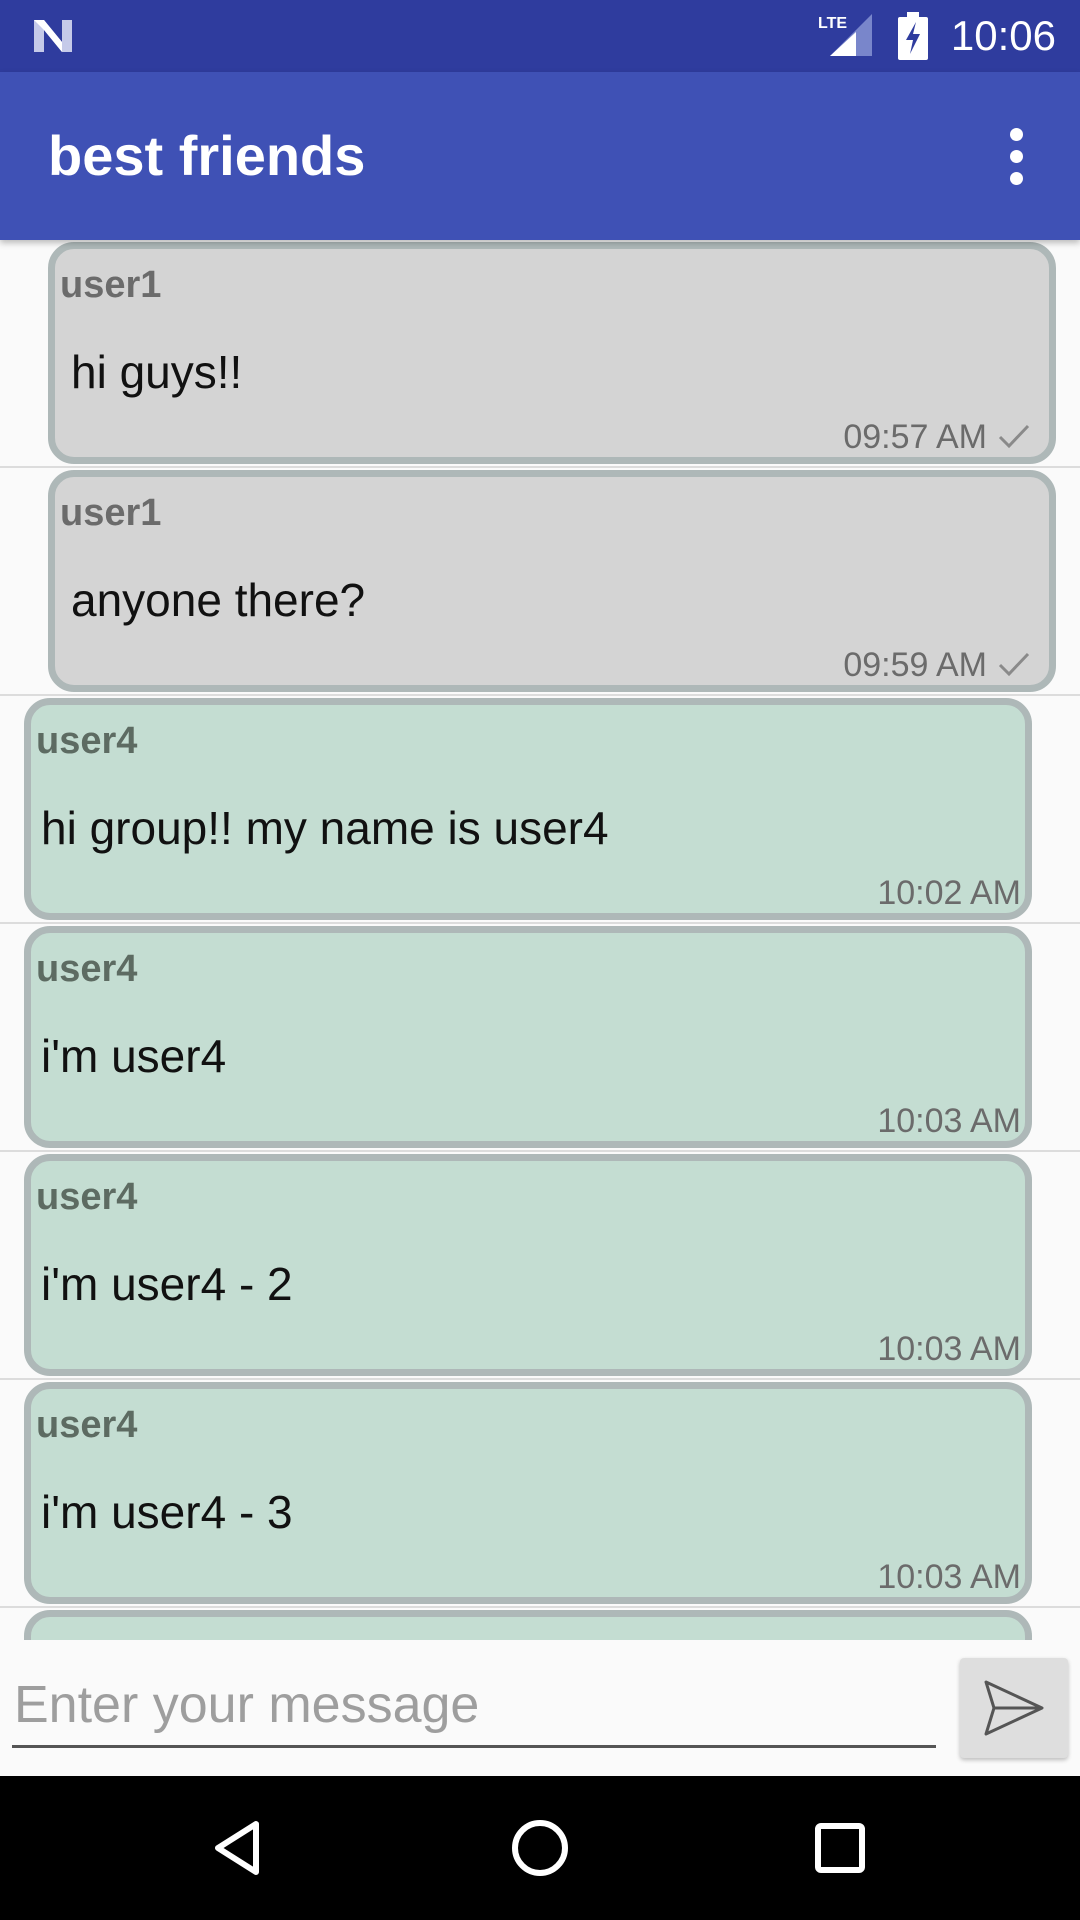 This screenshot has width=1080, height=1920. I want to click on send-button, so click(1014, 1708).